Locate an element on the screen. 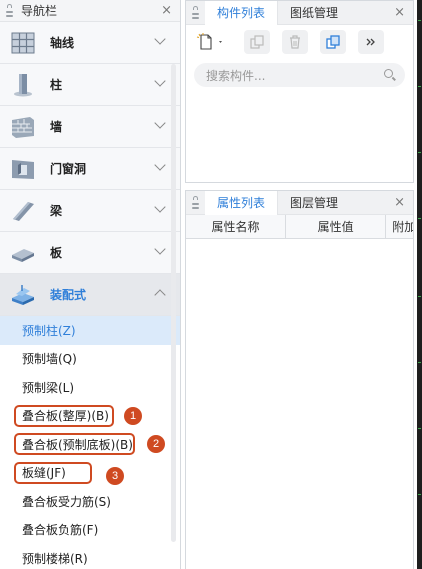 The height and width of the screenshot is (569, 422). search-icon is located at coordinates (388, 73).